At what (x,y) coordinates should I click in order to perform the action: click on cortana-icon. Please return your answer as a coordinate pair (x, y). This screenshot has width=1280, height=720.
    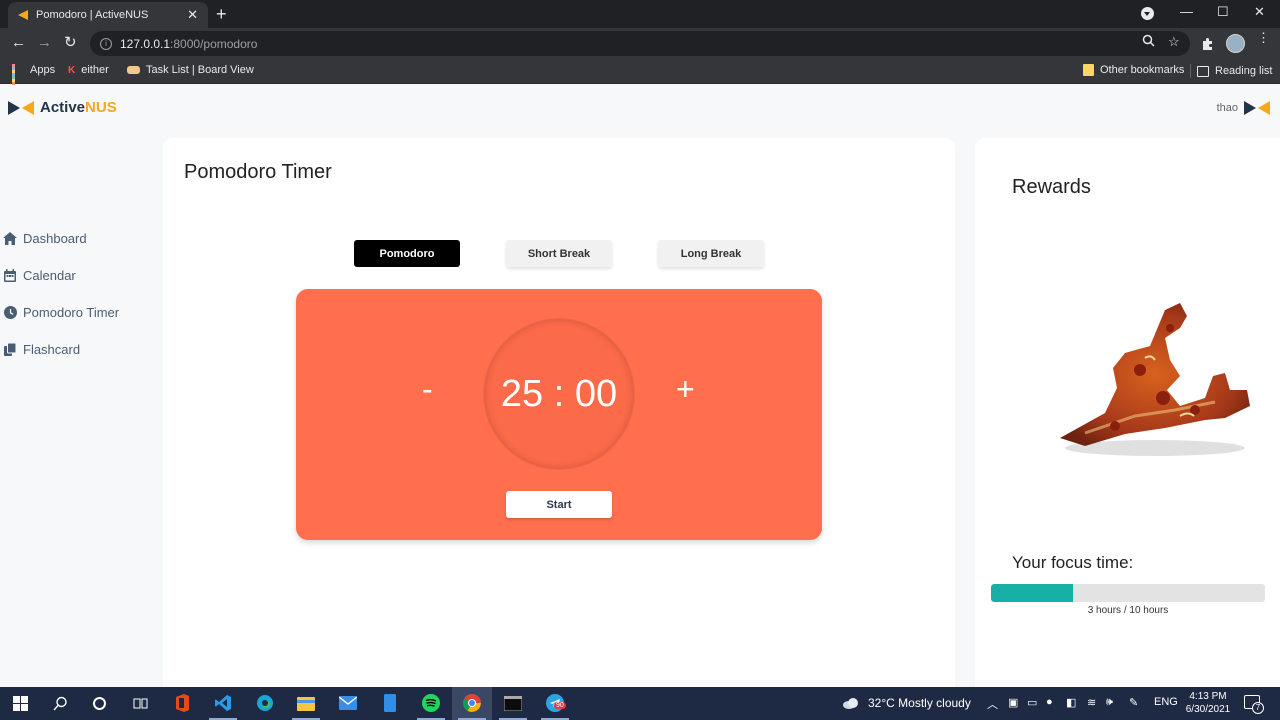
    Looking at the image, I should click on (99, 703).